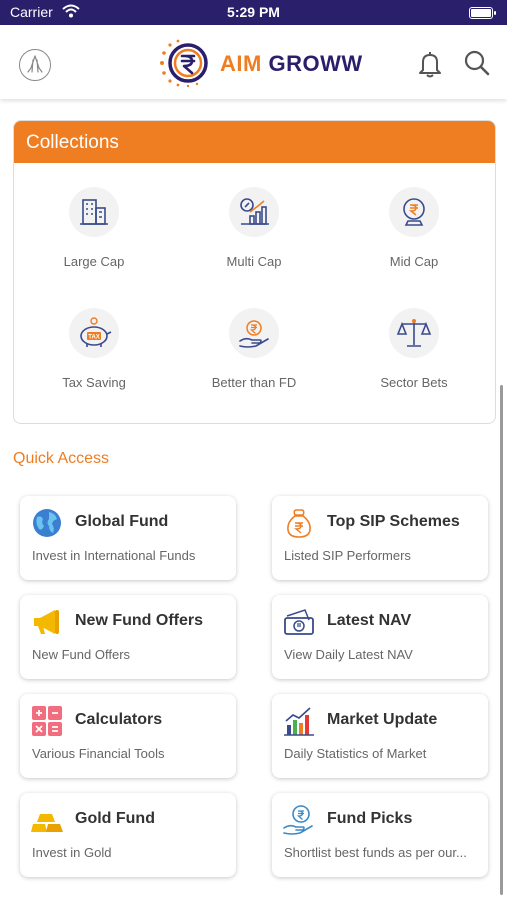 Image resolution: width=507 pixels, height=900 pixels. Describe the element at coordinates (393, 521) in the screenshot. I see `tile-title: Top SIP Schemes` at that location.